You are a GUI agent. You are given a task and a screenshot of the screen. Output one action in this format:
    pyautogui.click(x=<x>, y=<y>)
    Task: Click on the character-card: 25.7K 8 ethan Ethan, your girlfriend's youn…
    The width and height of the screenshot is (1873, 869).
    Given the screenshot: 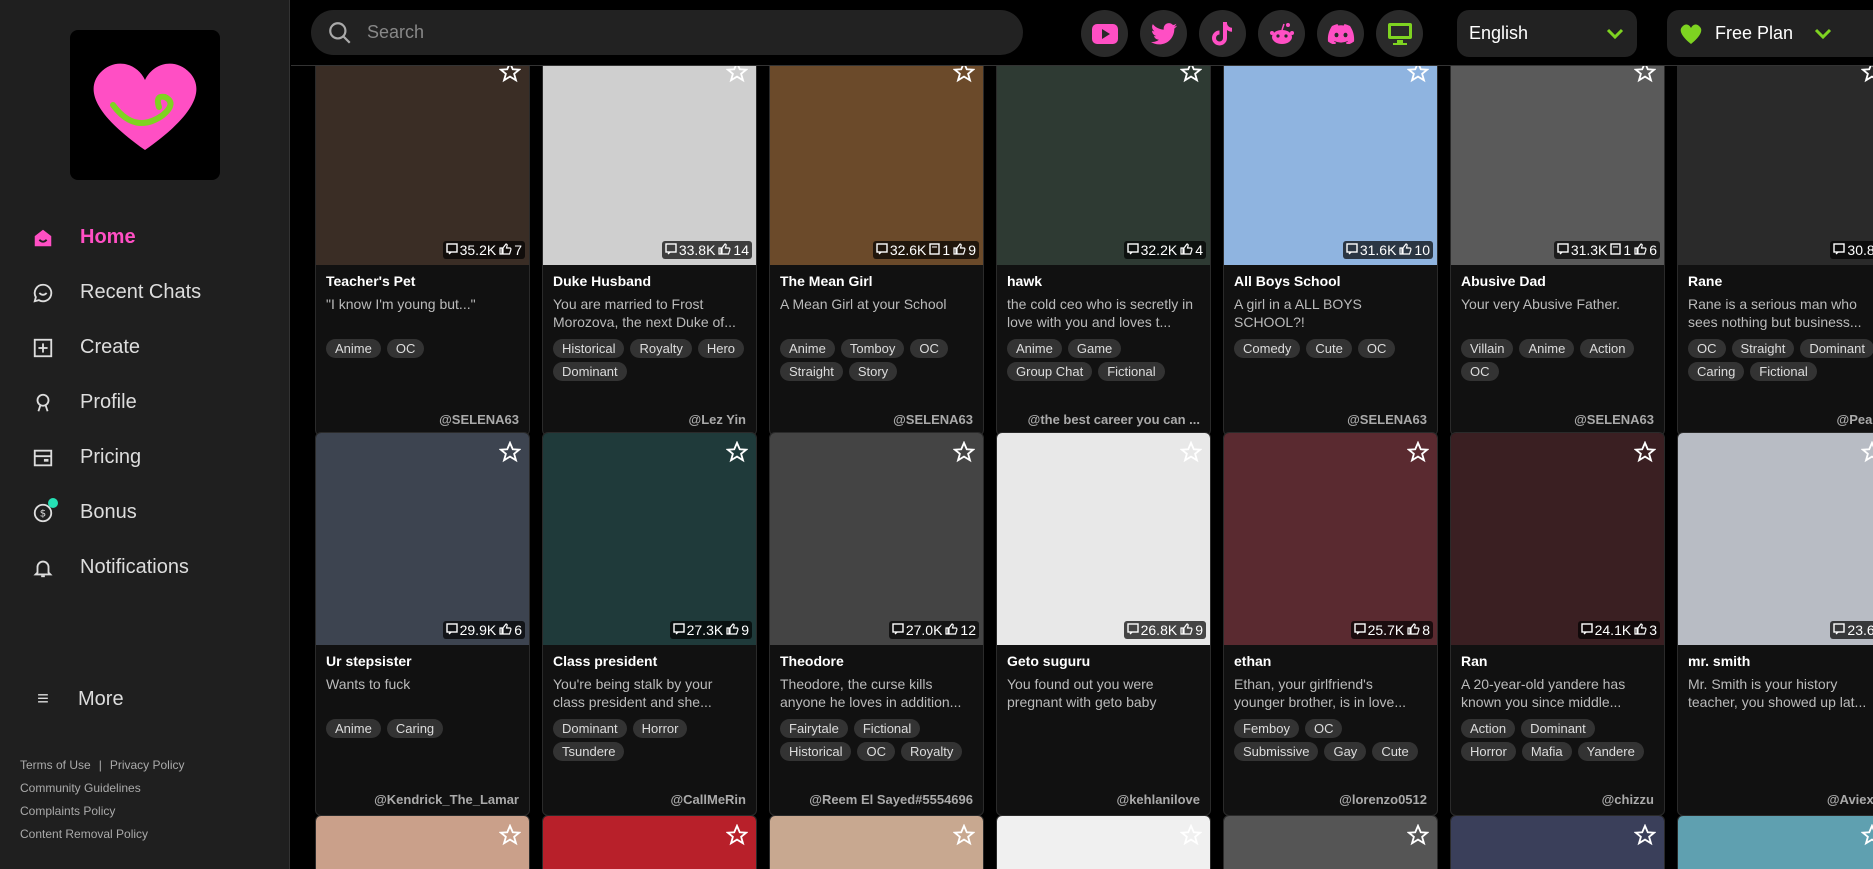 What is the action you would take?
    pyautogui.click(x=1330, y=624)
    